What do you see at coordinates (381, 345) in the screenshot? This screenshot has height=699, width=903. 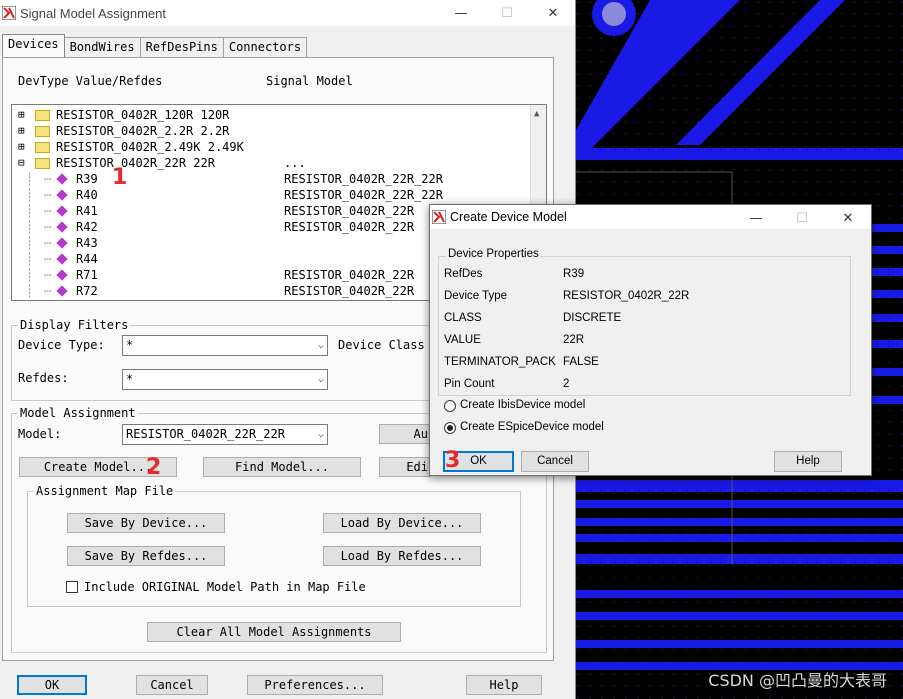 I see `device-class-label: Device Class` at bounding box center [381, 345].